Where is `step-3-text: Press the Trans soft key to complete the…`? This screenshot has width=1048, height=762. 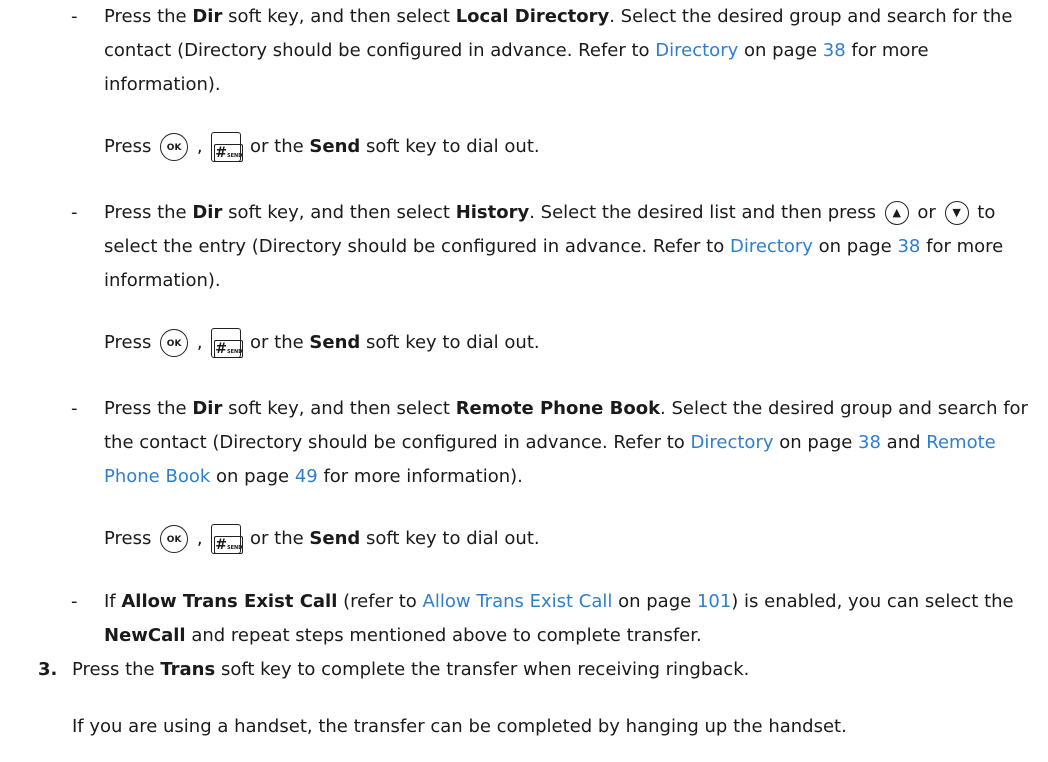 step-3-text: Press the Trans soft key to complete the… is located at coordinates (411, 669).